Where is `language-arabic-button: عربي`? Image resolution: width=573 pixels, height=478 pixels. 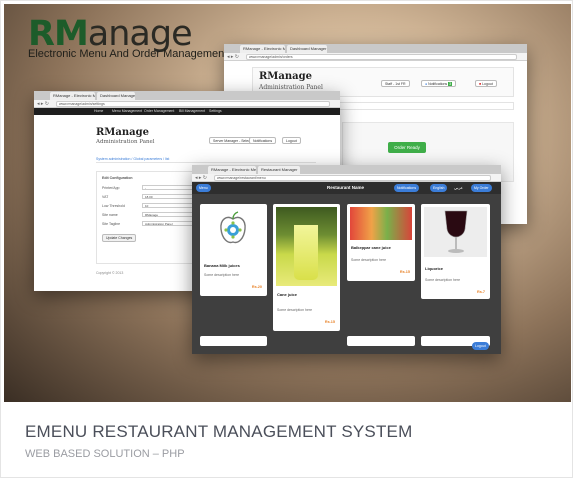
language-arabic-button: عربي is located at coordinates (458, 188).